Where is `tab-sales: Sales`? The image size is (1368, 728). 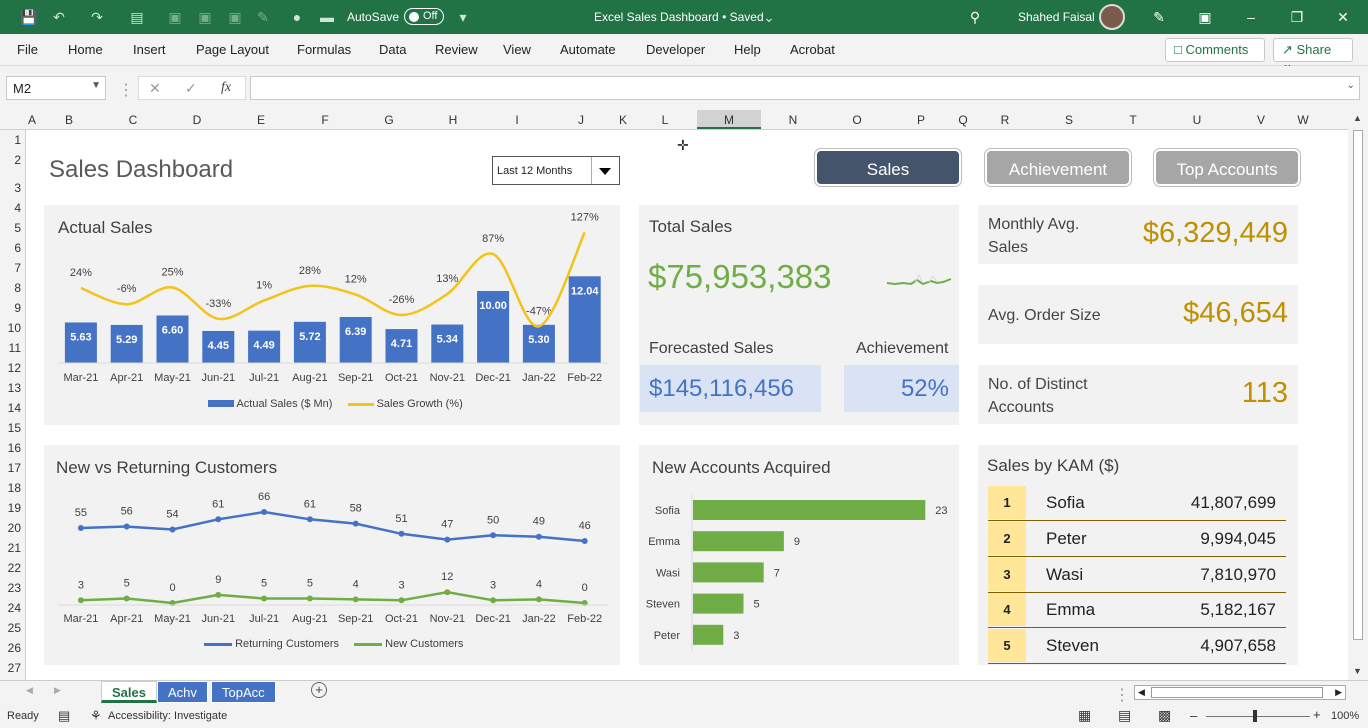 tab-sales: Sales is located at coordinates (129, 692).